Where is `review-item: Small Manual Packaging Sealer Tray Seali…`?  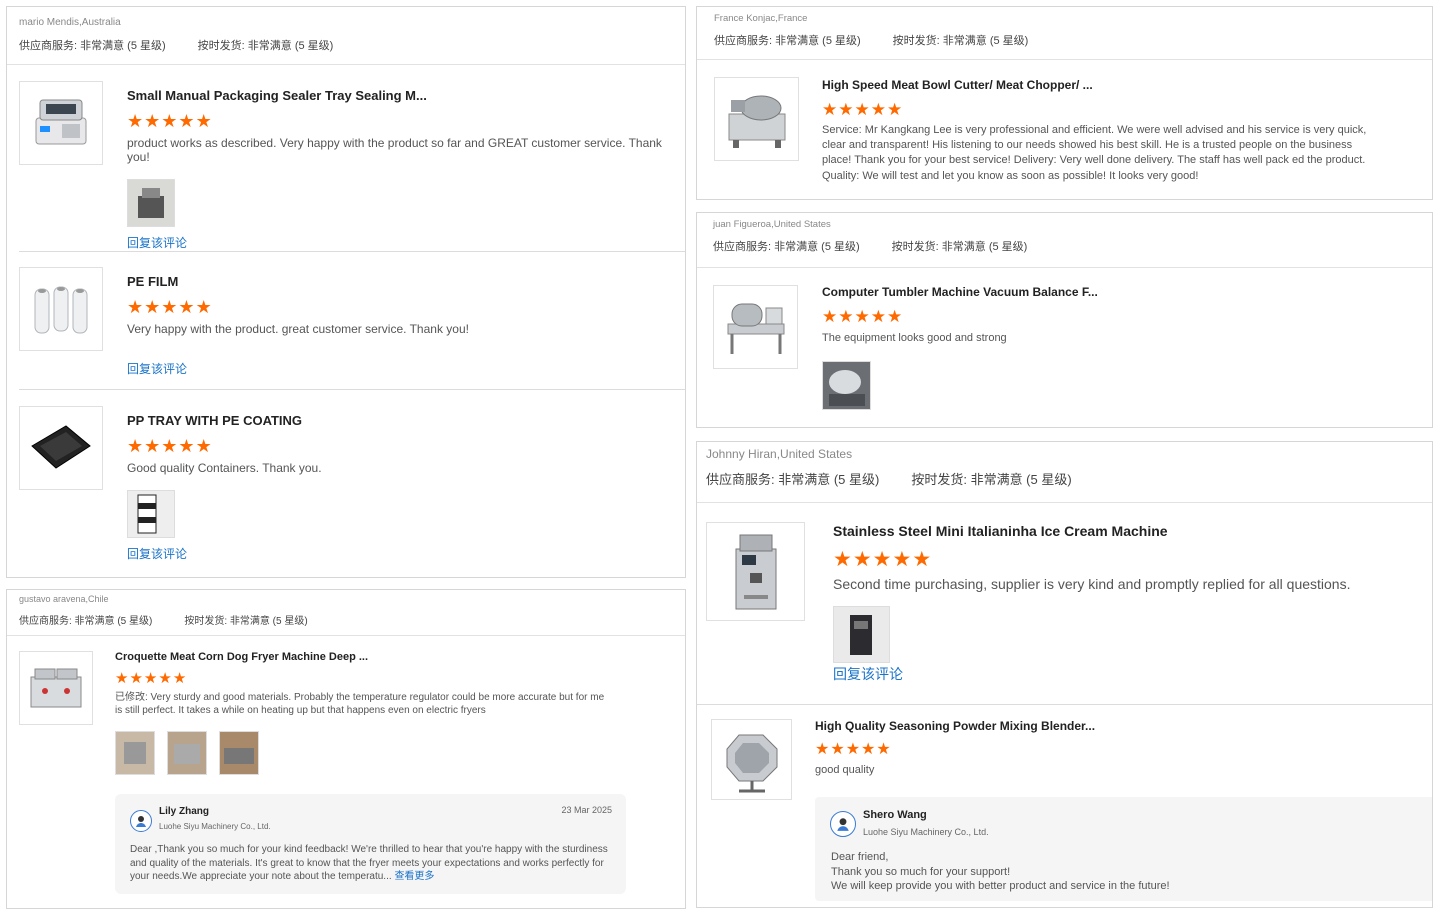 review-item: Small Manual Packaging Sealer Tray Seali… is located at coordinates (352, 165).